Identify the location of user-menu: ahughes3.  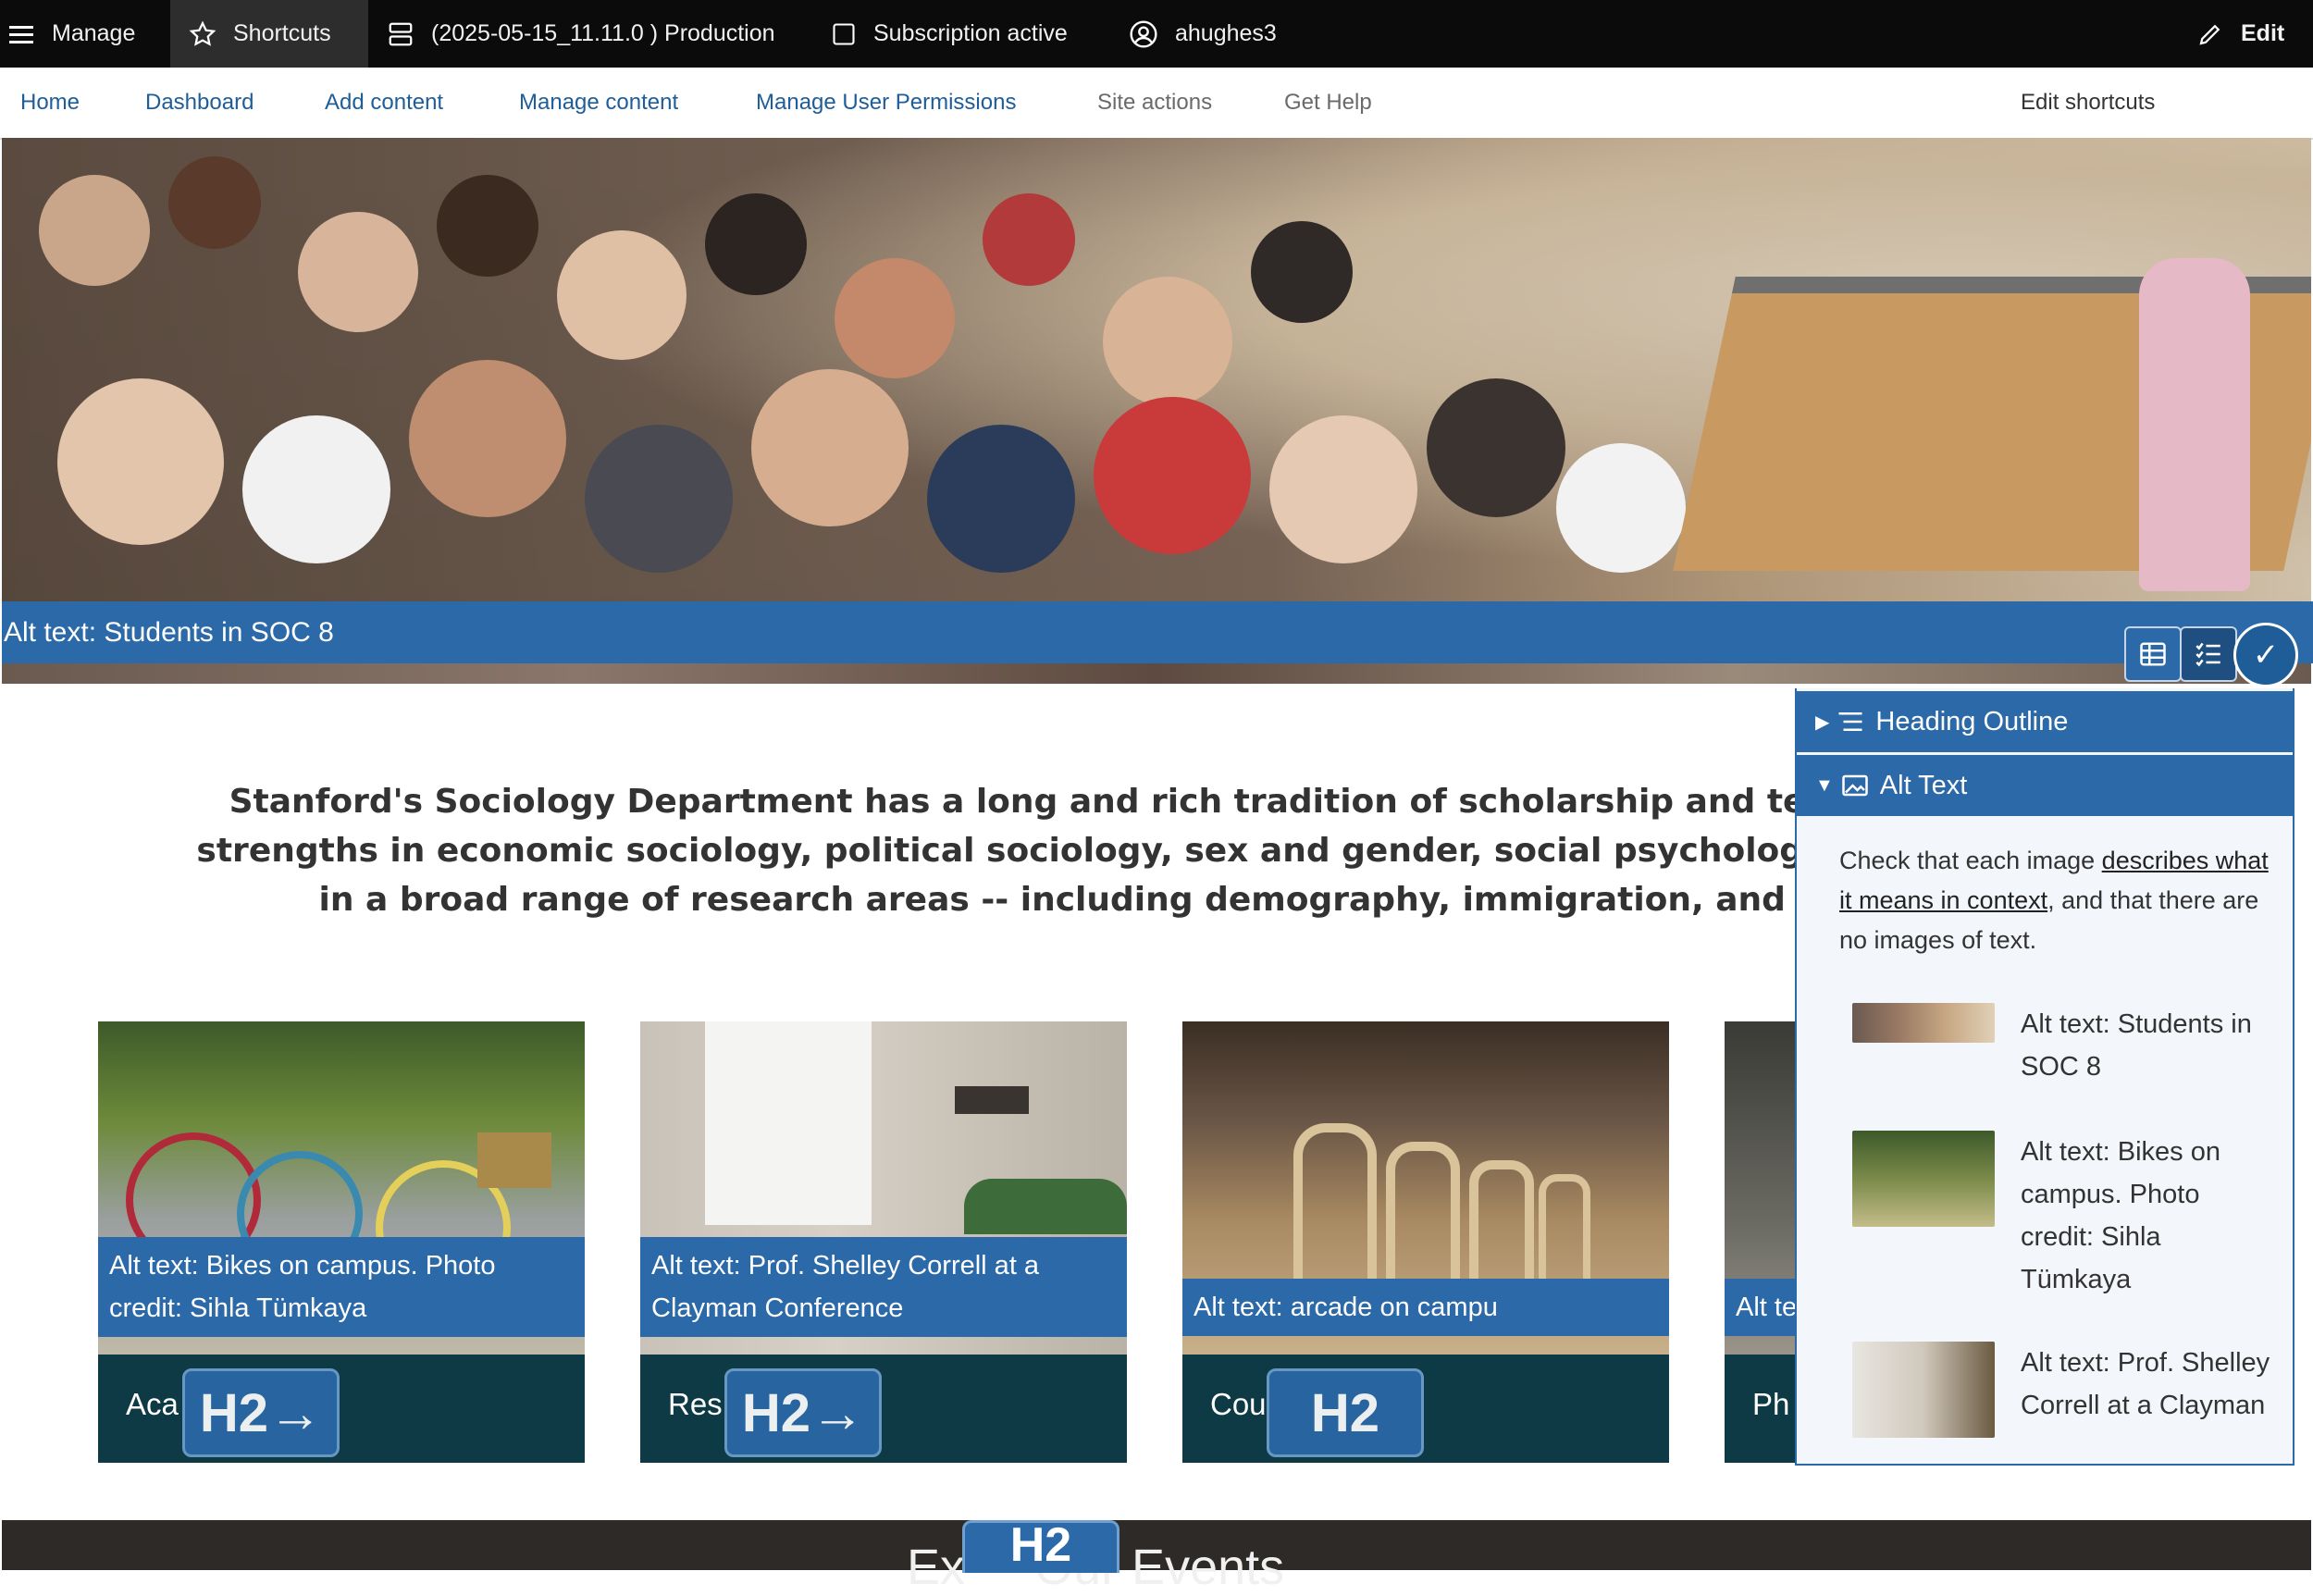
(1203, 34).